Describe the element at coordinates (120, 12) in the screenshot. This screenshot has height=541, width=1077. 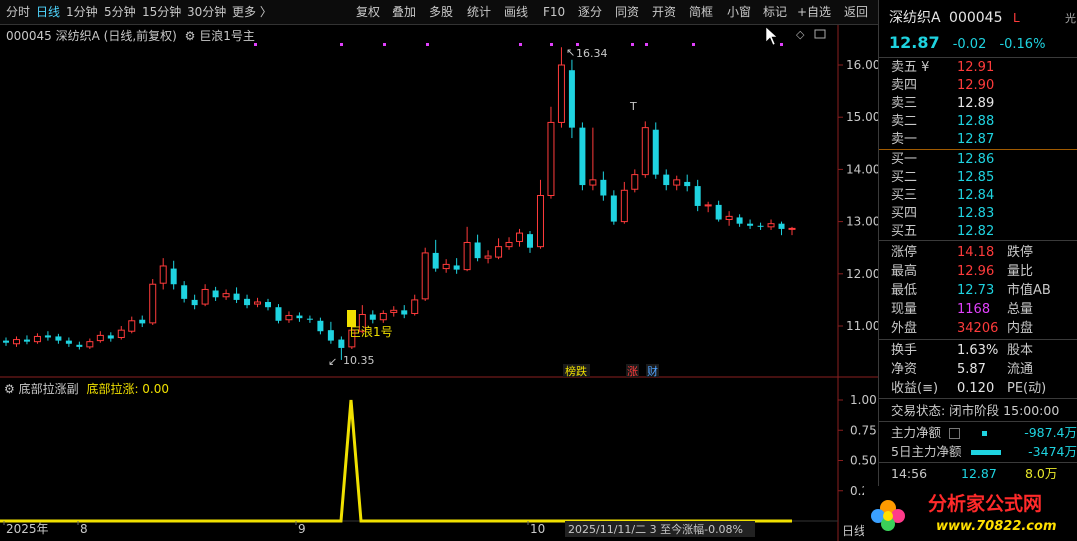
I see `tab-5min: 5分钟` at that location.